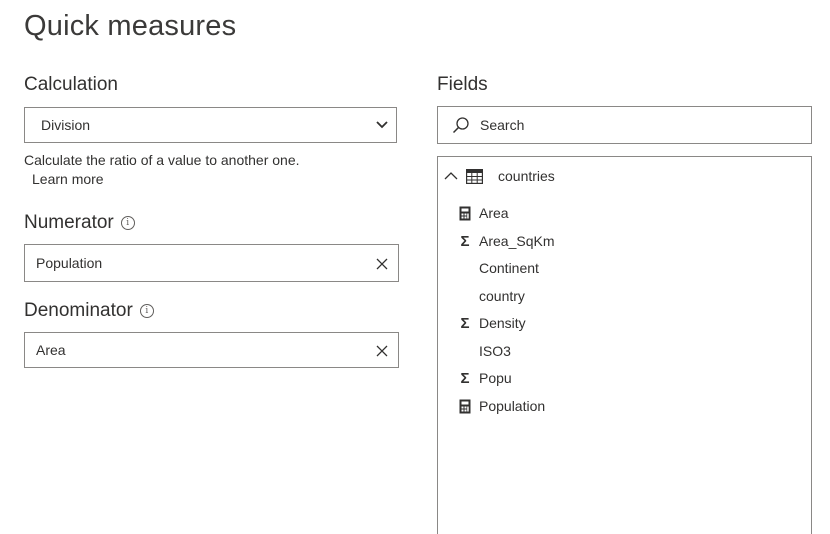 This screenshot has width=830, height=534. Describe the element at coordinates (512, 406) in the screenshot. I see `field-label: Population` at that location.